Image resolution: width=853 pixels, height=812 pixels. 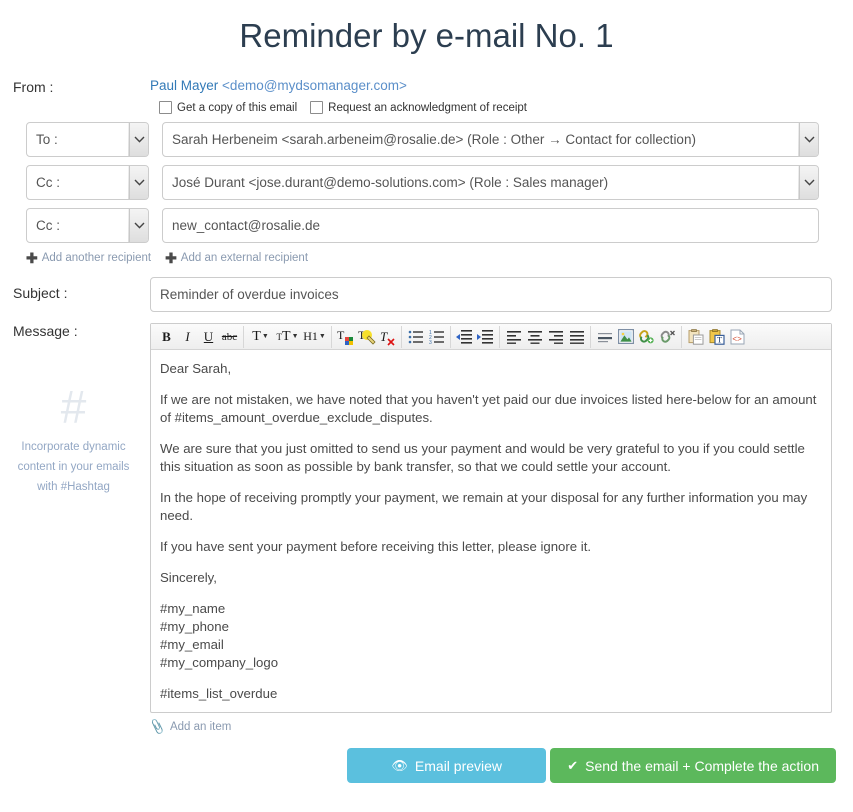 I want to click on toolbar-group-font: T ▼ T T ▼ H1 ▼, so click(x=288, y=336).